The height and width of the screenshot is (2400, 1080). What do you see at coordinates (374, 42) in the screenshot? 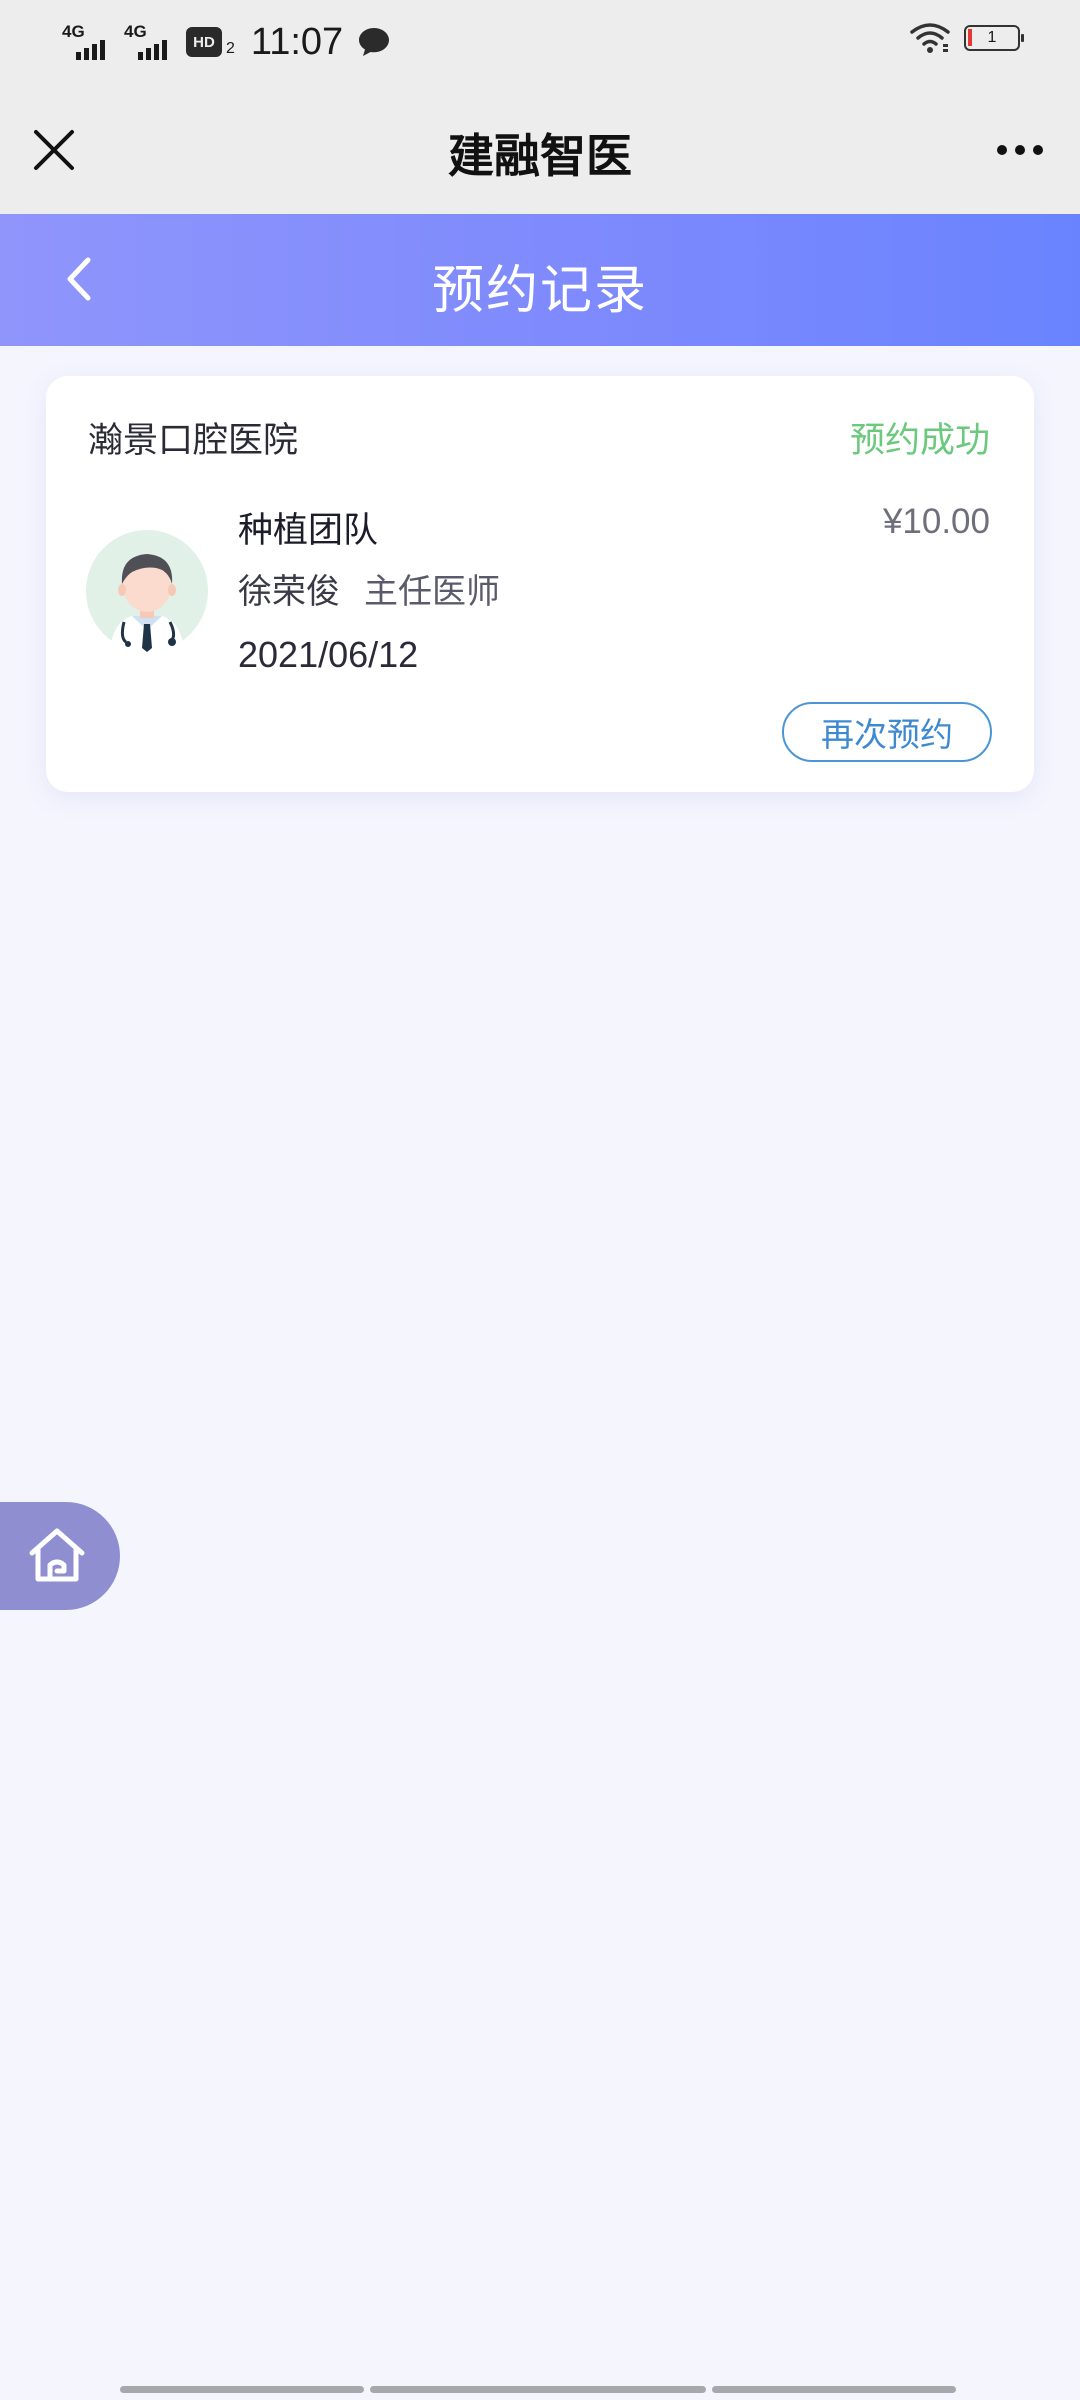
I see `chat-icon` at bounding box center [374, 42].